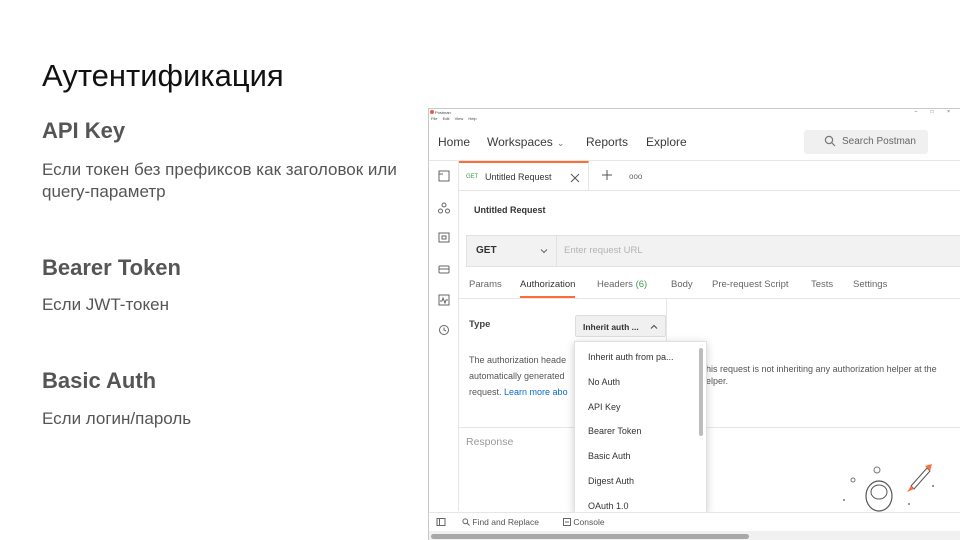 The image size is (960, 540). Describe the element at coordinates (472, 177) in the screenshot. I see `tab-method: GET` at that location.